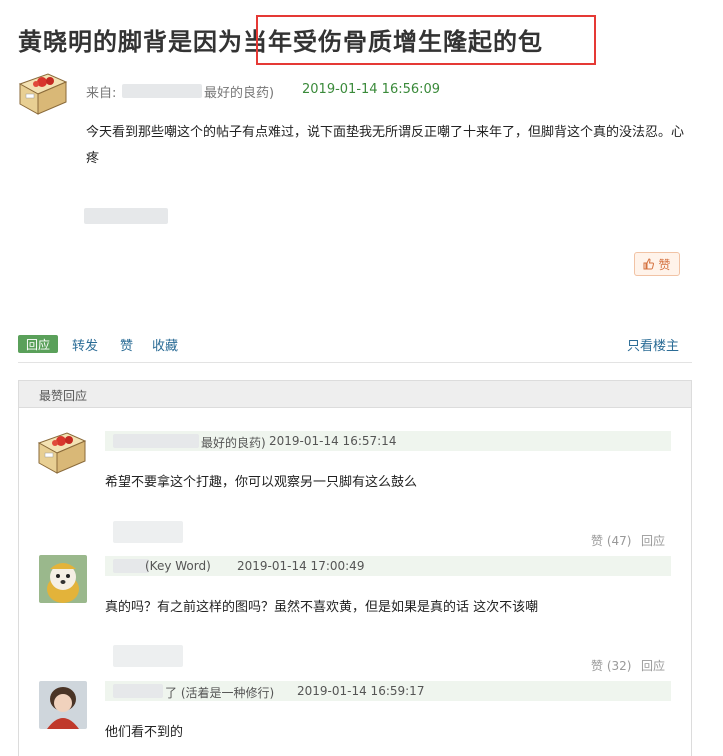 The width and height of the screenshot is (723, 756). Describe the element at coordinates (611, 665) in the screenshot. I see `comment-likes: 赞 (32)` at that location.